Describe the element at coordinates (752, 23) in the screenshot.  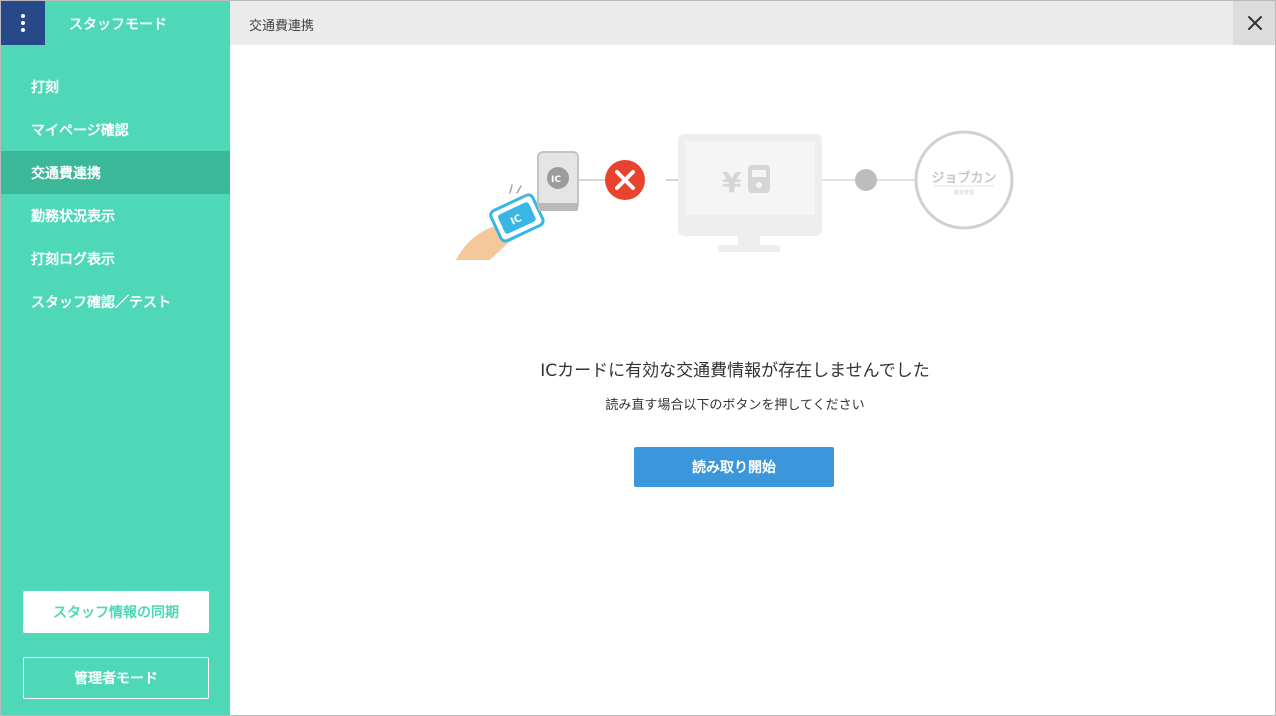
I see `header: 交通費連携` at that location.